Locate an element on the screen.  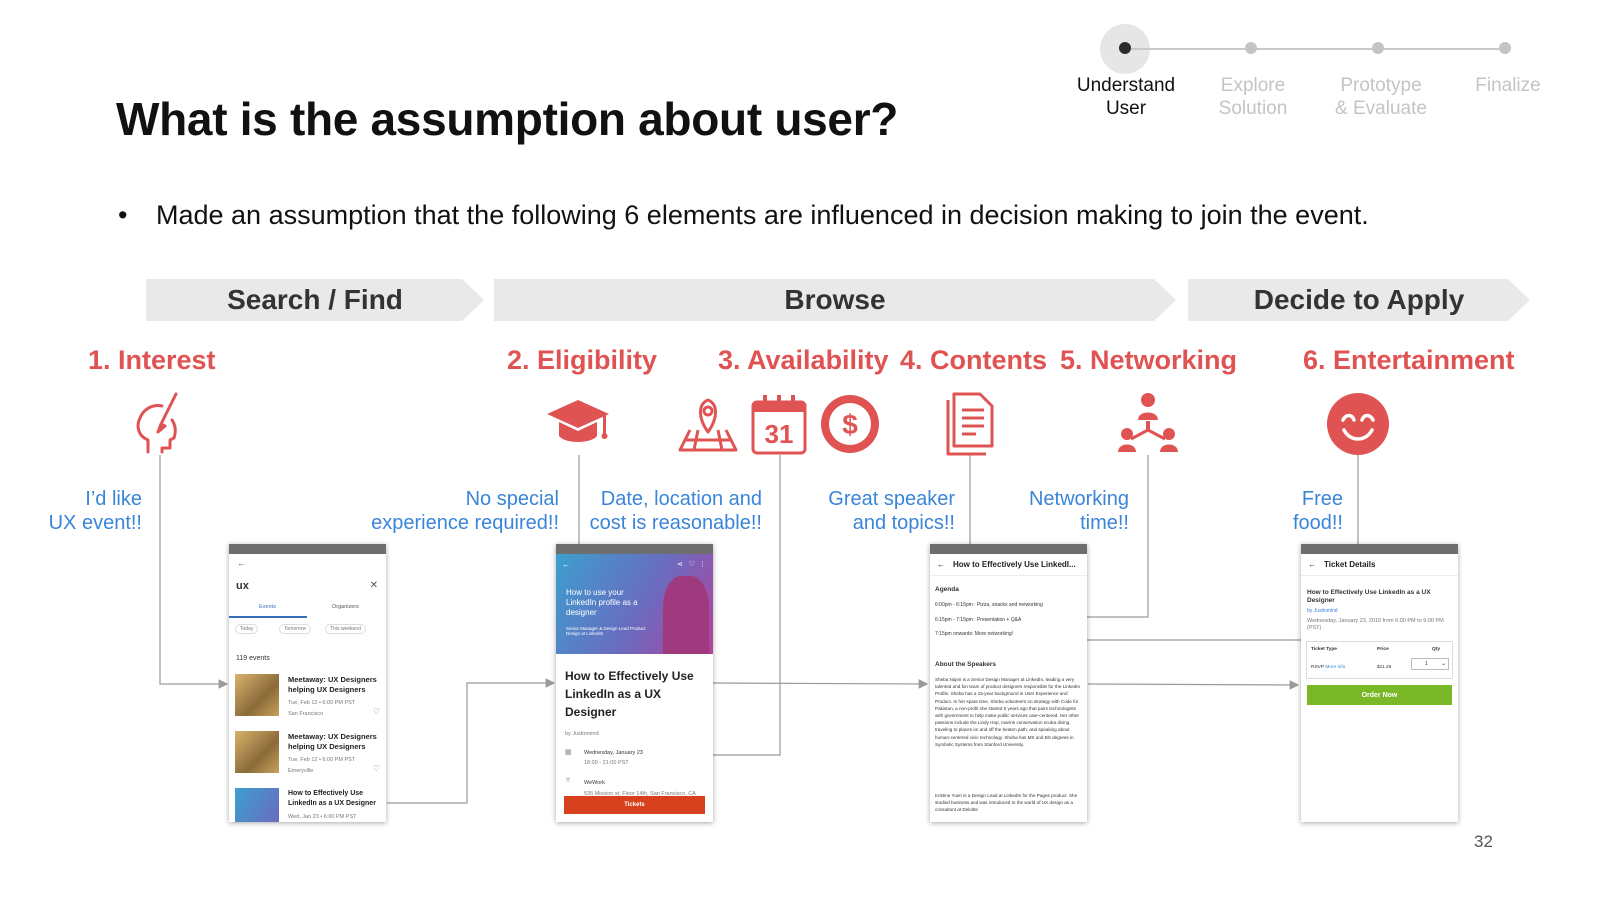
order-now-button: Order Now is located at coordinates (1379, 695).